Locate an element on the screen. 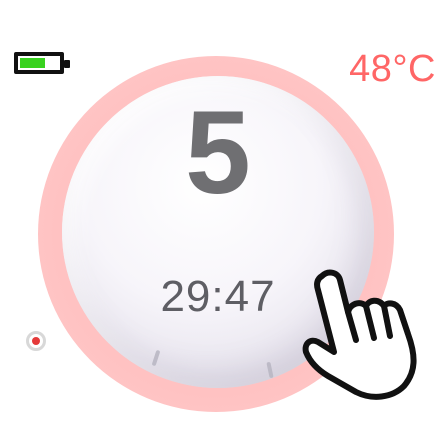  battery-icon is located at coordinates (42, 63).